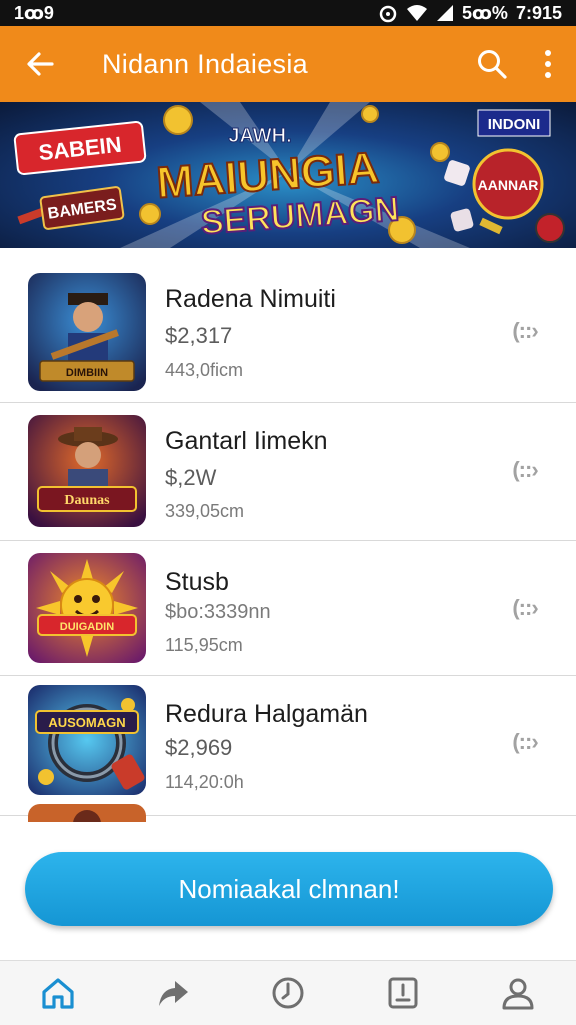 The image size is (576, 1025). Describe the element at coordinates (87, 500) in the screenshot. I see `thumbnail-label: Daunas` at that location.